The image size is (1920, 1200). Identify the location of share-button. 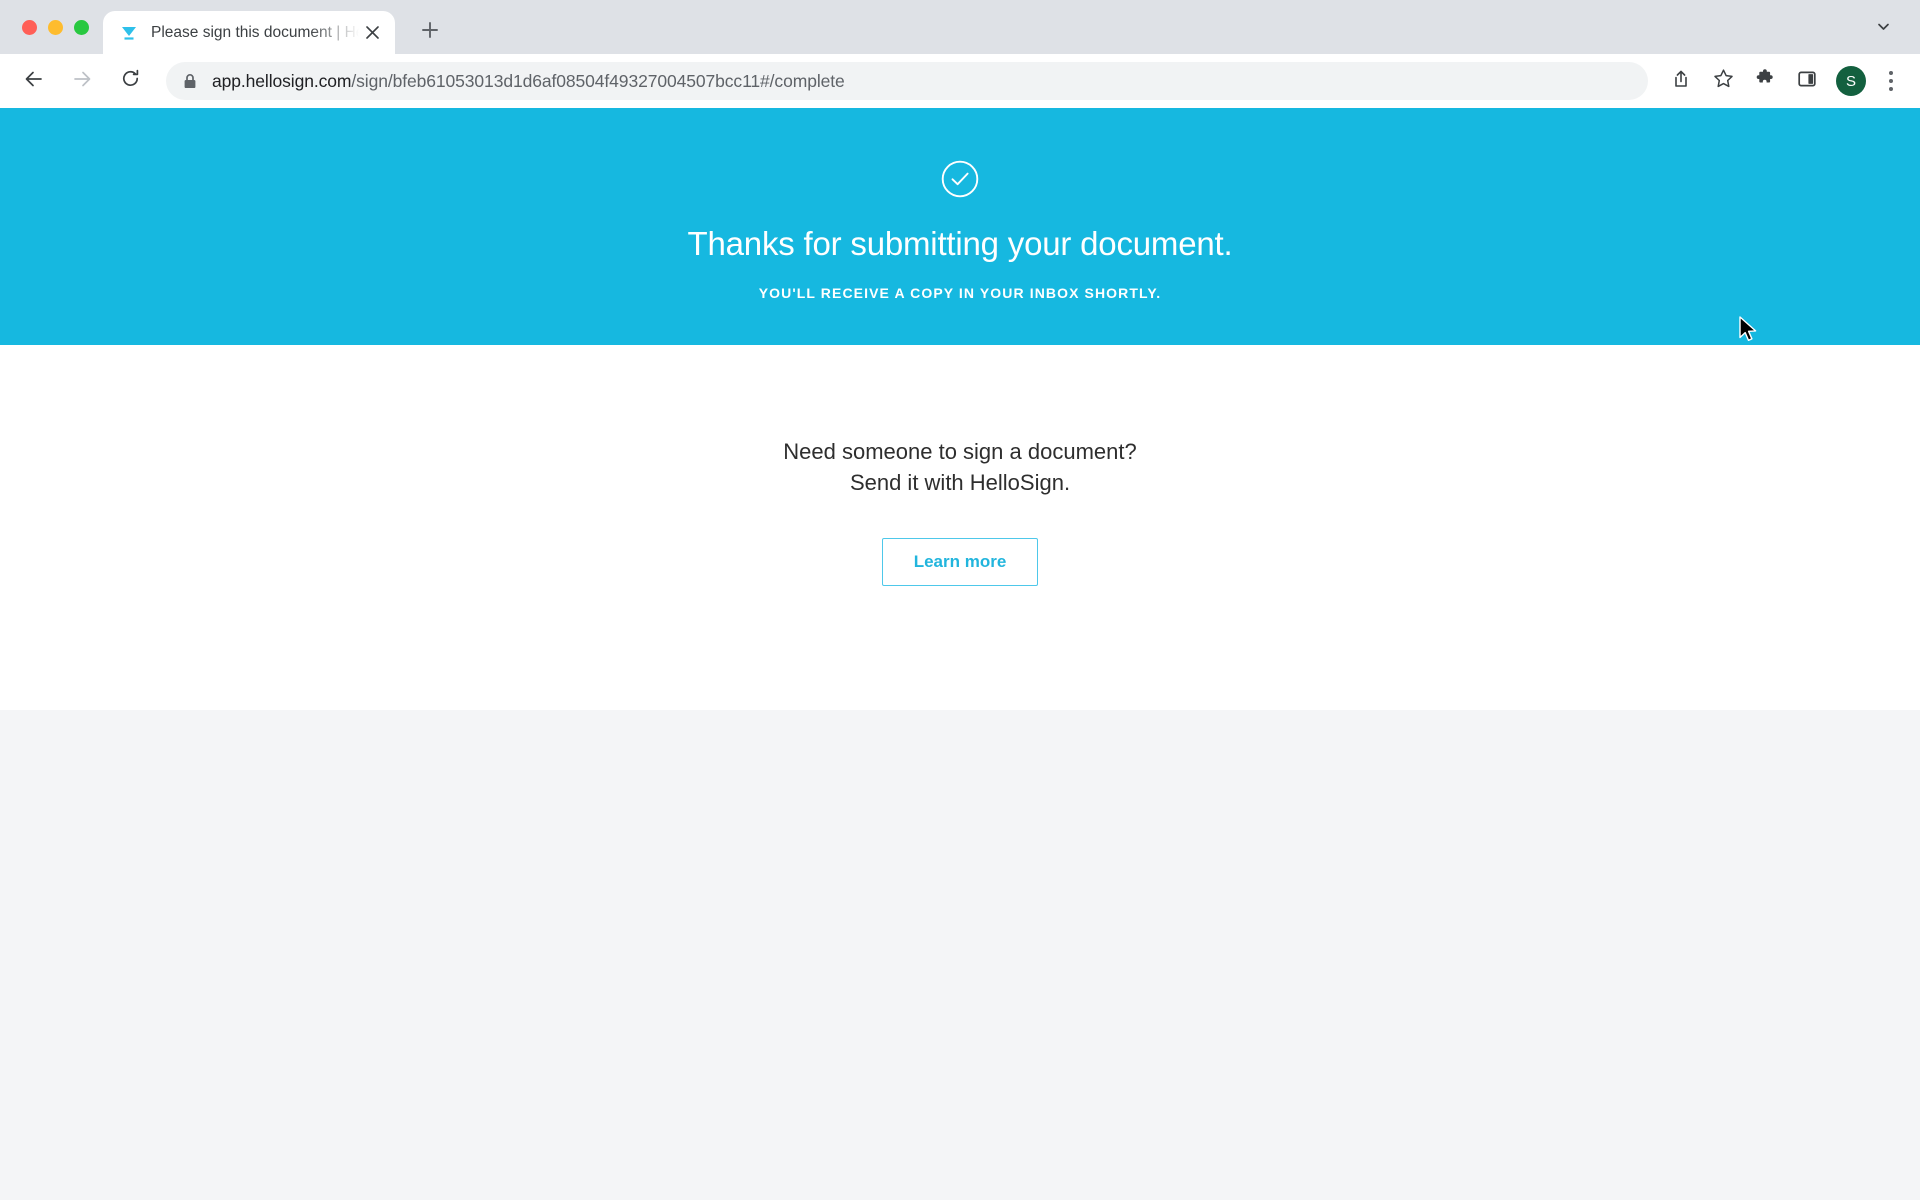
(1681, 81).